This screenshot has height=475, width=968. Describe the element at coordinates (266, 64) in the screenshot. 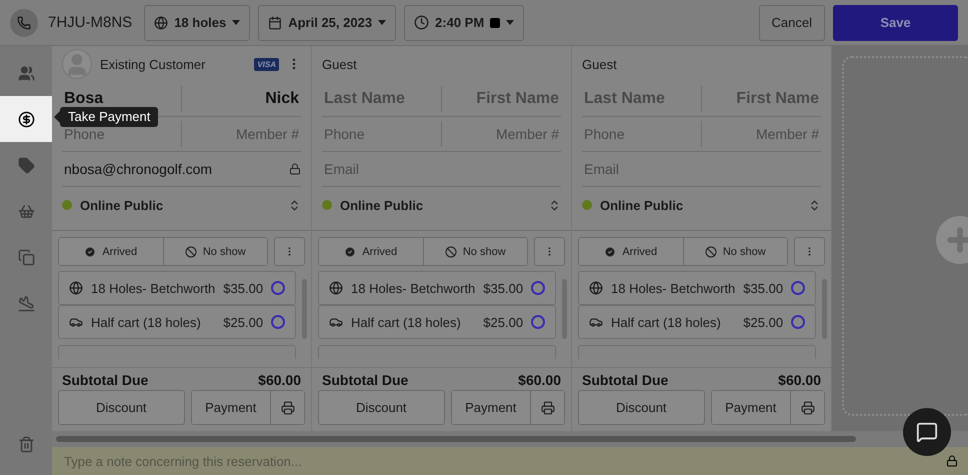

I see `card-badge: VISA` at that location.